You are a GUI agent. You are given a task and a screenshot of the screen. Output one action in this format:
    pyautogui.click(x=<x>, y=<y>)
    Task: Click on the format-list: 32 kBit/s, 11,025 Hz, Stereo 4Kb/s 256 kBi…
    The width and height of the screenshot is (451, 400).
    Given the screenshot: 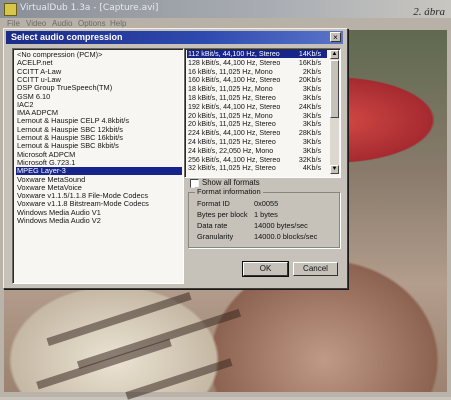 What is the action you would take?
    pyautogui.click(x=262, y=113)
    